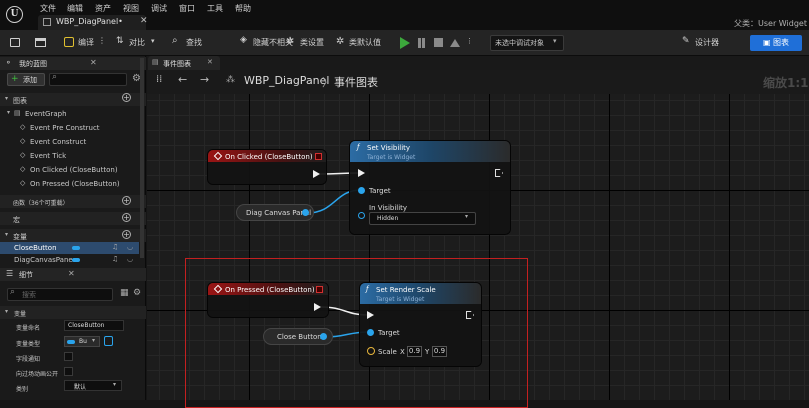 Image resolution: width=809 pixels, height=408 pixels. I want to click on scrollbar, so click(142, 158).